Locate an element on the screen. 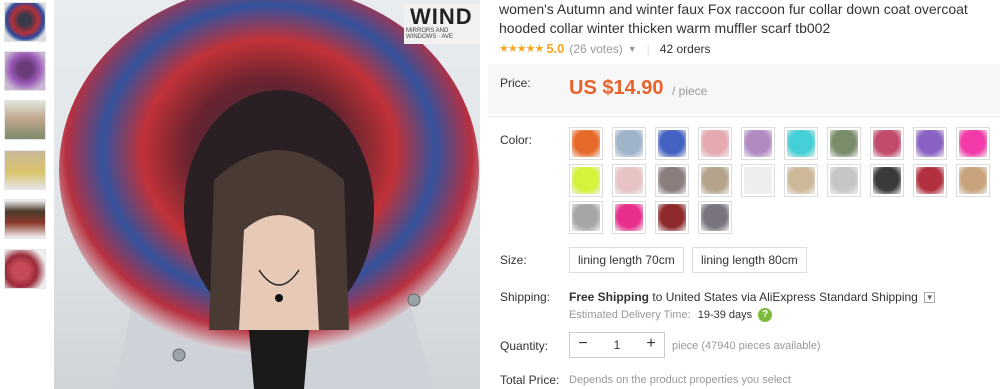 Image resolution: width=1000 pixels, height=389 pixels. price-section is located at coordinates (744, 89).